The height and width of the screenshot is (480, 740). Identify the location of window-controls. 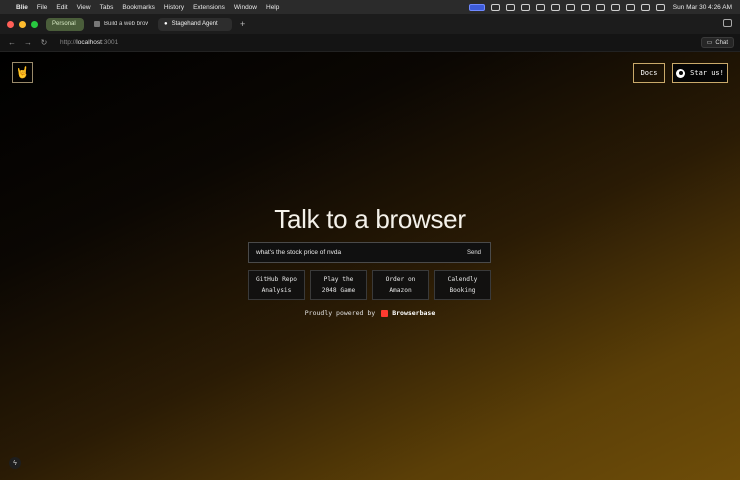
(22, 24).